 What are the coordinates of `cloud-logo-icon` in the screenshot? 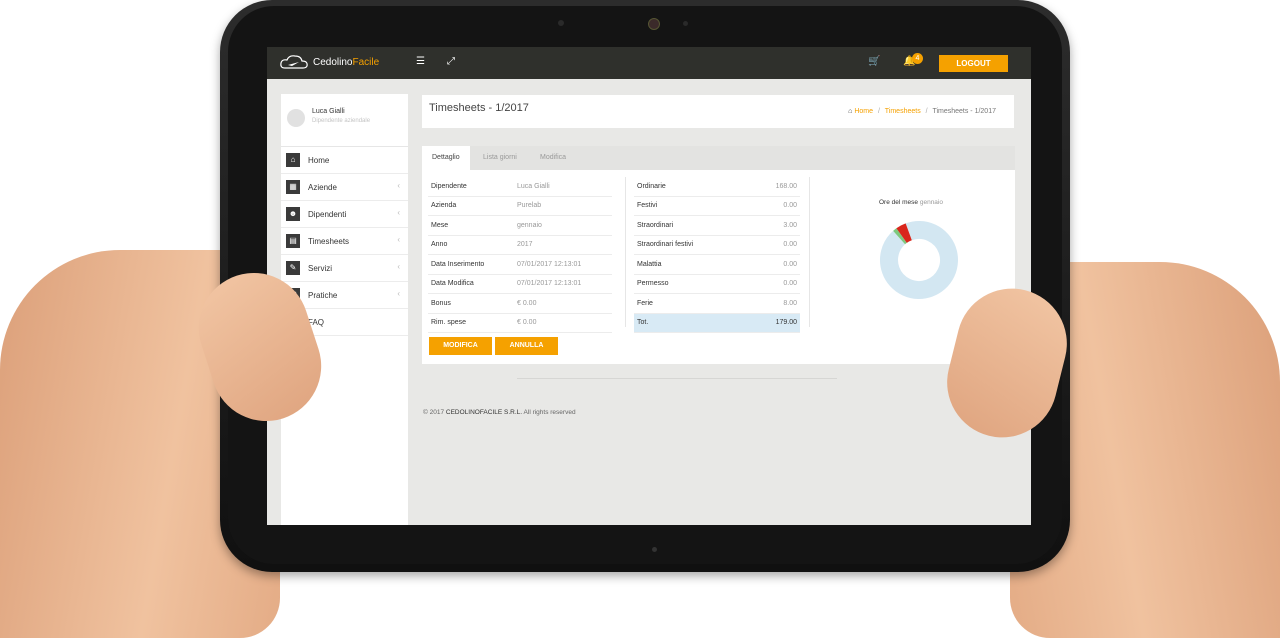 It's located at (294, 62).